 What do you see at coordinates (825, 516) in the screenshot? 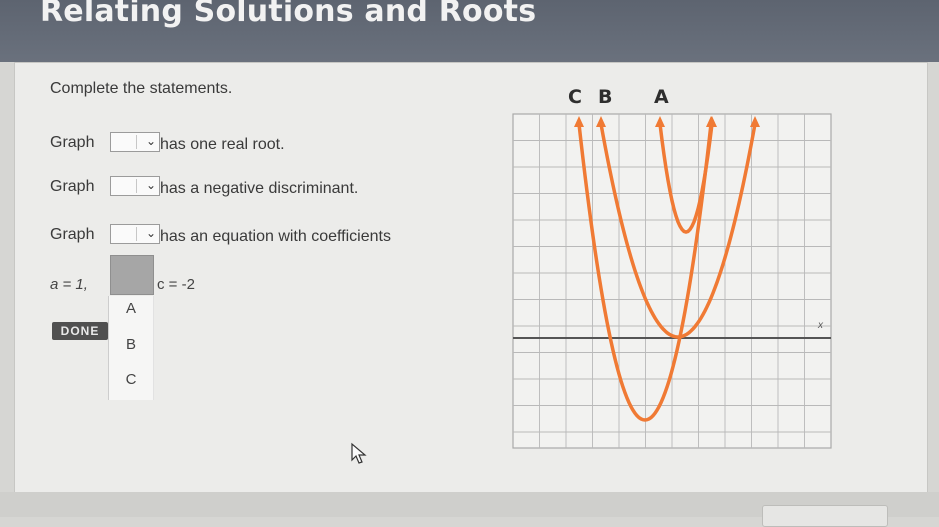
I see `footer-button` at bounding box center [825, 516].